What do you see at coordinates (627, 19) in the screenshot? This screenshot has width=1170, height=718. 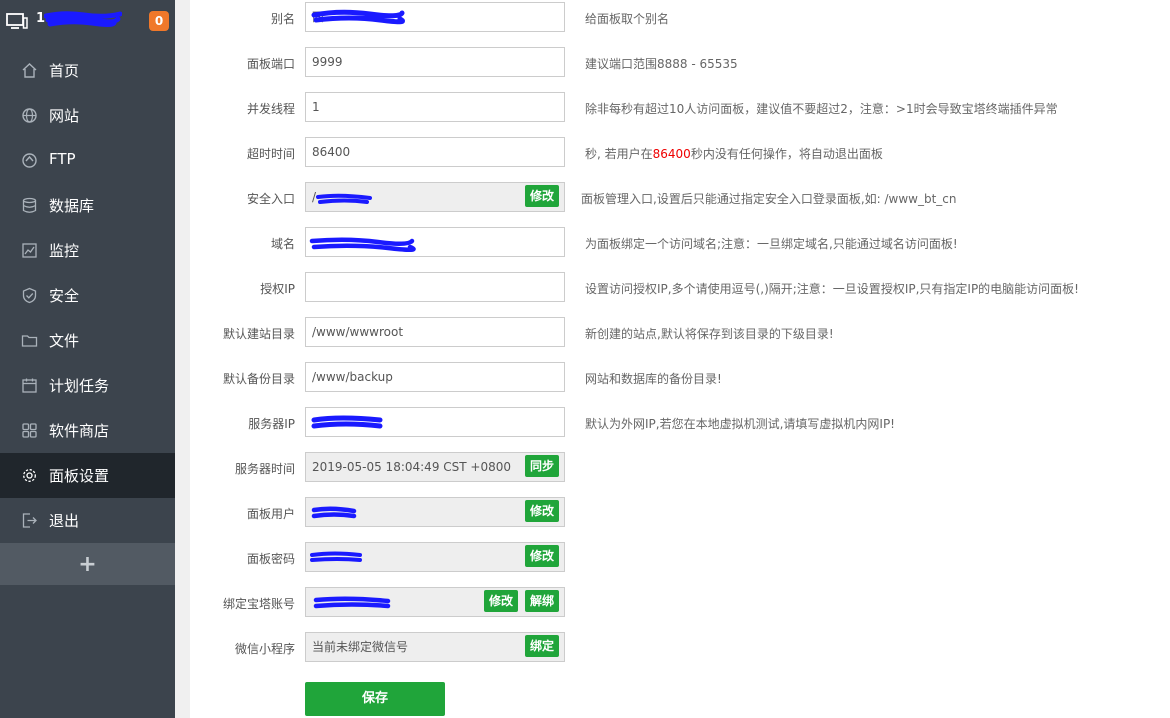 I see `alias-hint: 给面板取个别名` at bounding box center [627, 19].